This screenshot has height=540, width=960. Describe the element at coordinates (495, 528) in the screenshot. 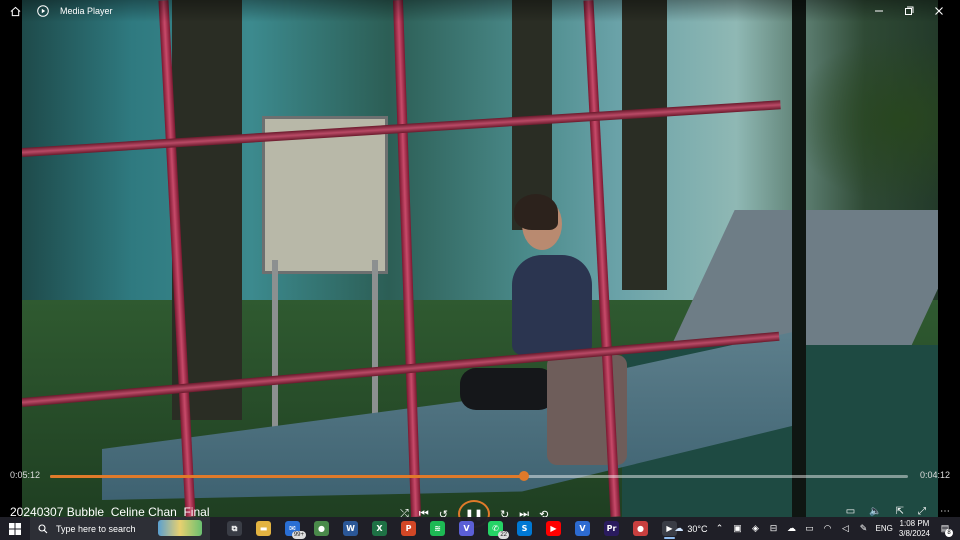

I see `taskbar-app-whatsapp: ✆ 22` at that location.